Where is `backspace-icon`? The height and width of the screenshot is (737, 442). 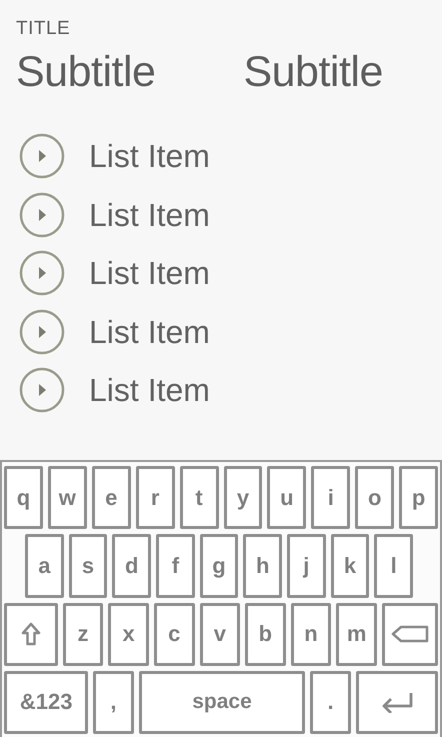 backspace-icon is located at coordinates (409, 634).